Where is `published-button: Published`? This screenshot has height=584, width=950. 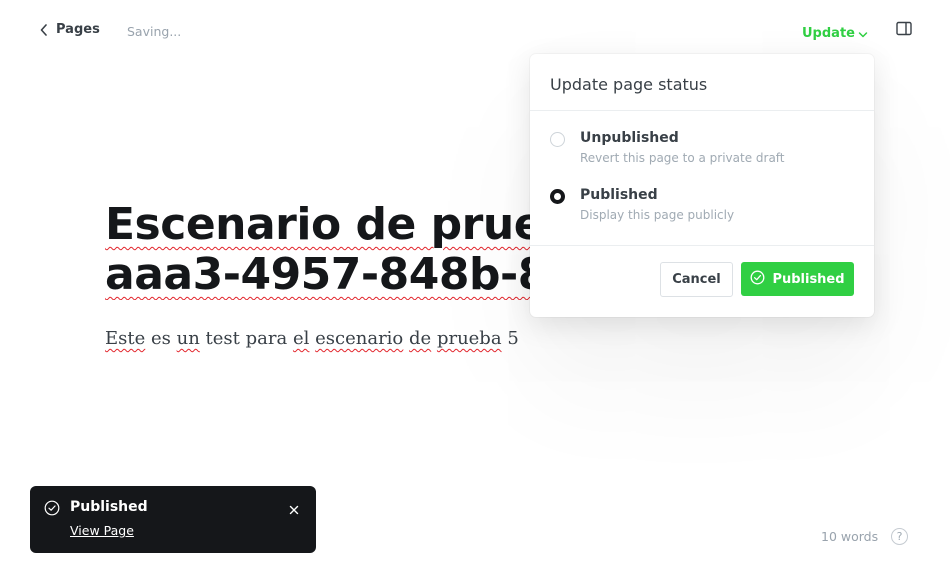 published-button: Published is located at coordinates (797, 279).